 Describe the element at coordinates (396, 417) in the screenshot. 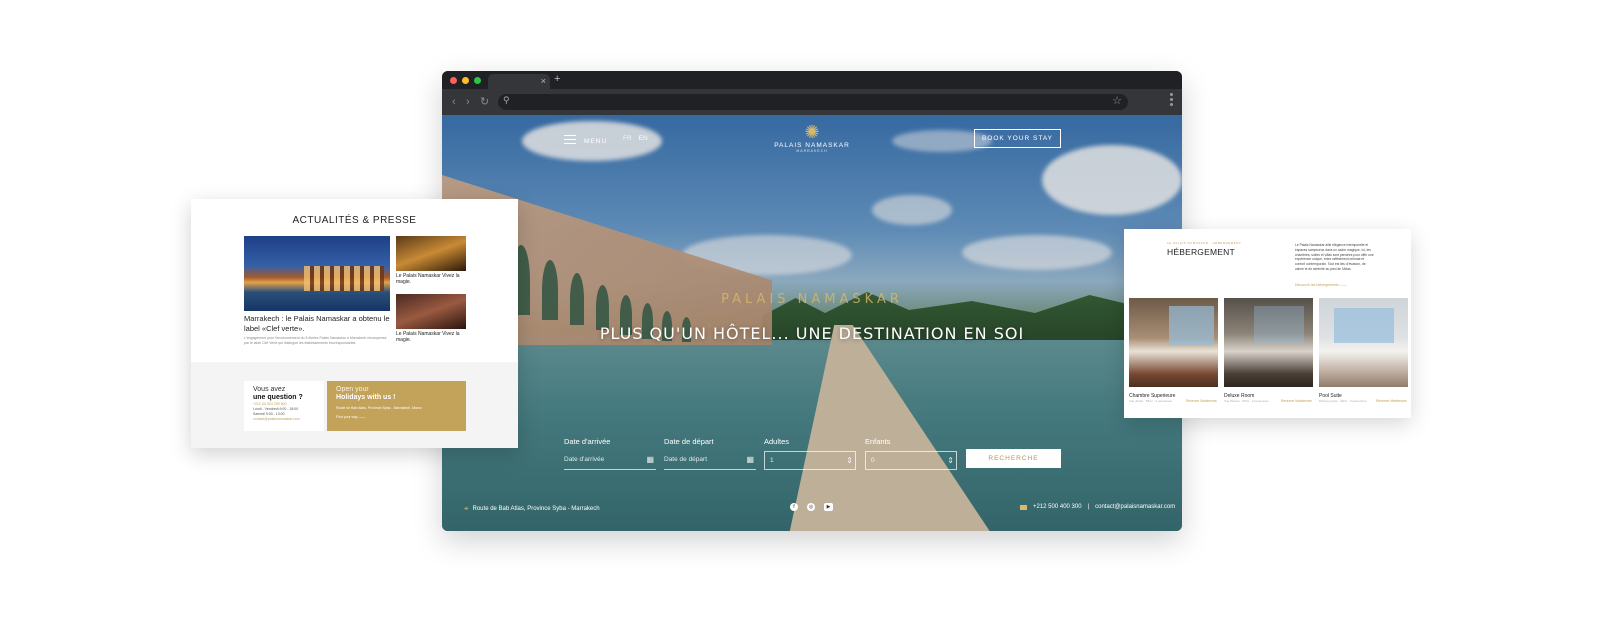

I see `find-your-way-link: Find your way ——` at that location.